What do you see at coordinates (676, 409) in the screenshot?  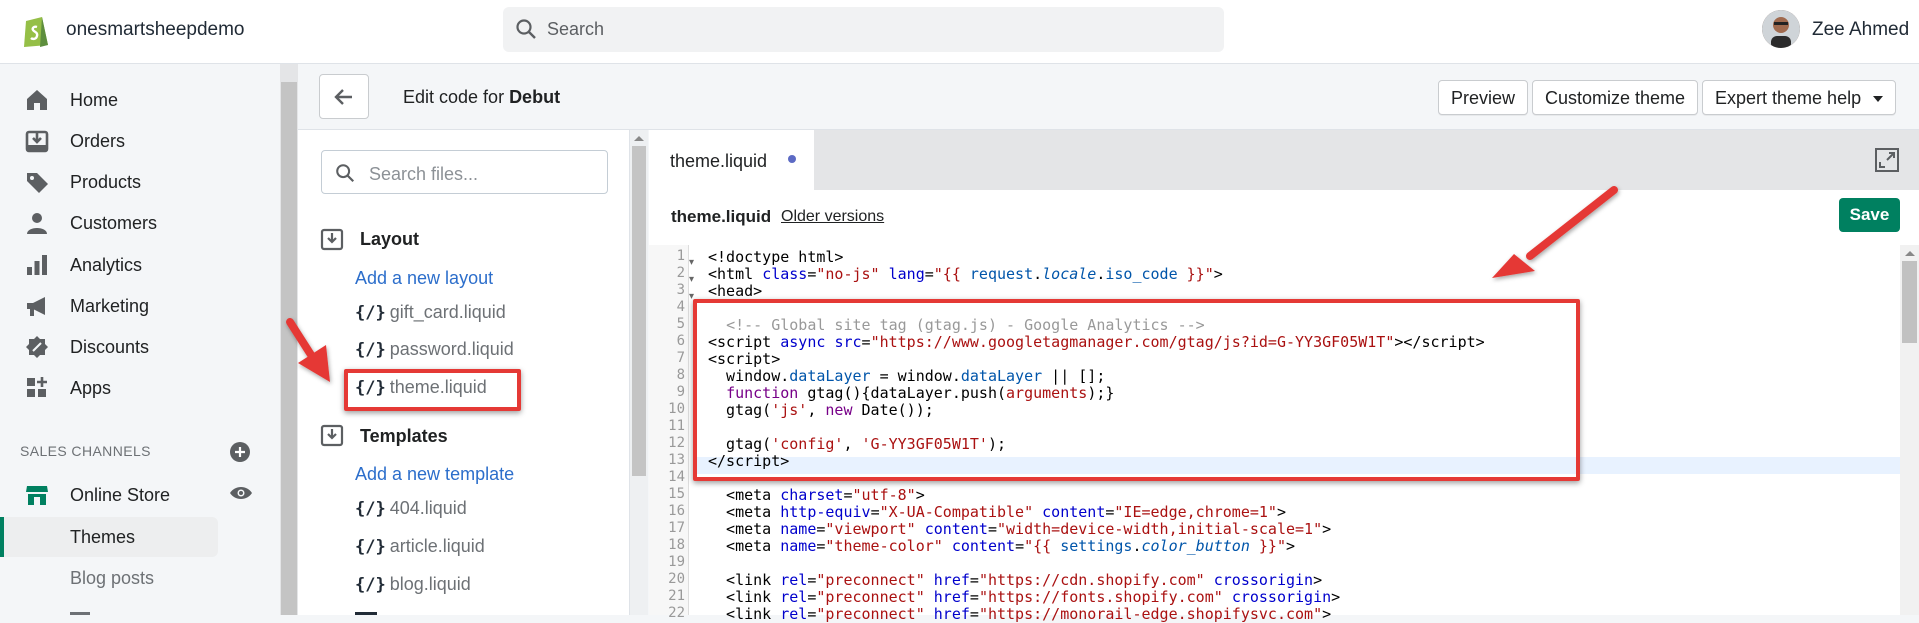 I see `line-number: 10` at bounding box center [676, 409].